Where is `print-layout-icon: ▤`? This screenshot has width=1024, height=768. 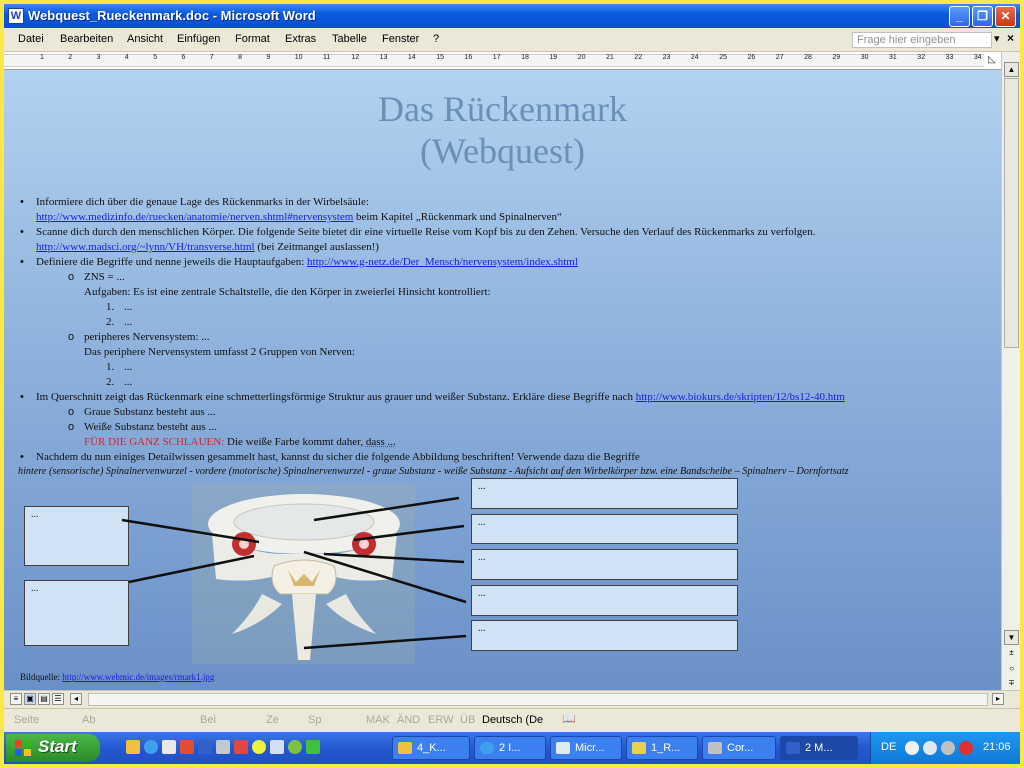 print-layout-icon: ▤ is located at coordinates (44, 699).